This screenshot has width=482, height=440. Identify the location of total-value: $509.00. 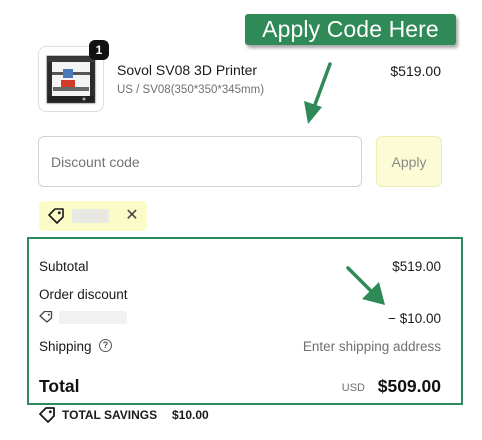
(409, 386).